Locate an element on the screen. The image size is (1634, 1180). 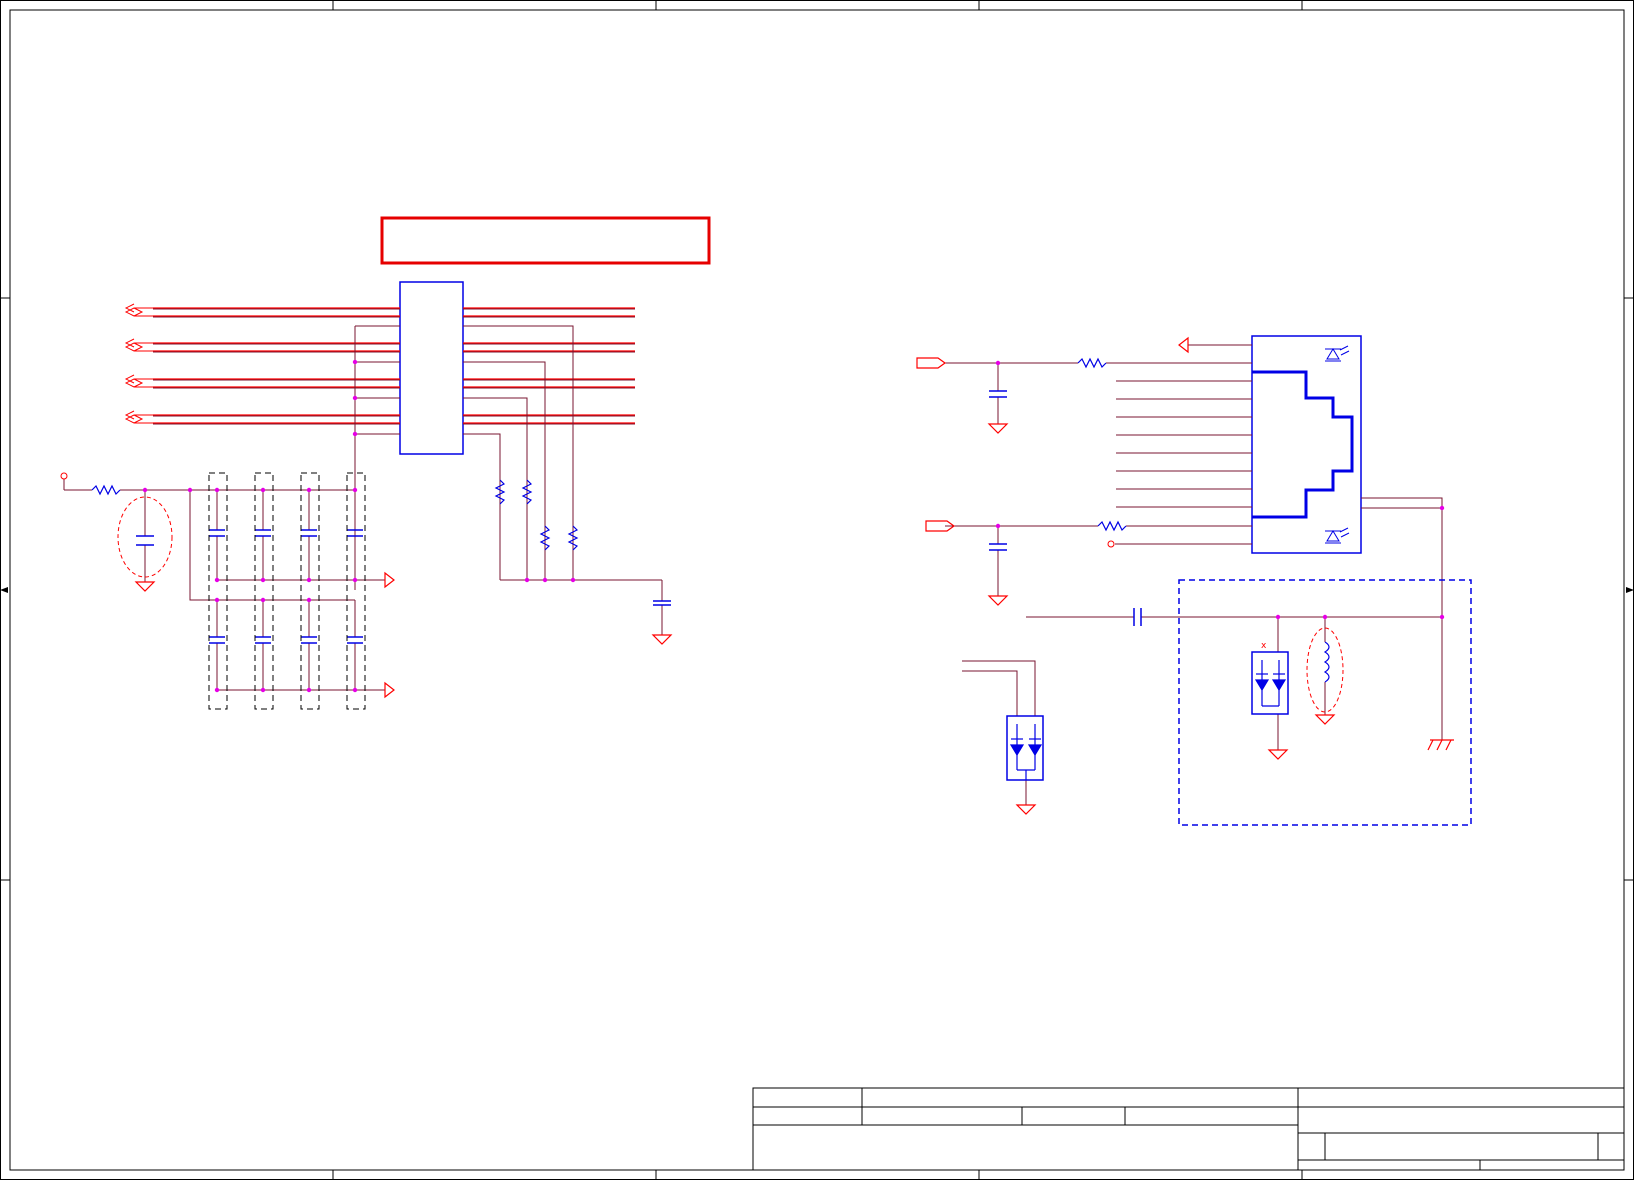
resistor is located at coordinates (536, 515).